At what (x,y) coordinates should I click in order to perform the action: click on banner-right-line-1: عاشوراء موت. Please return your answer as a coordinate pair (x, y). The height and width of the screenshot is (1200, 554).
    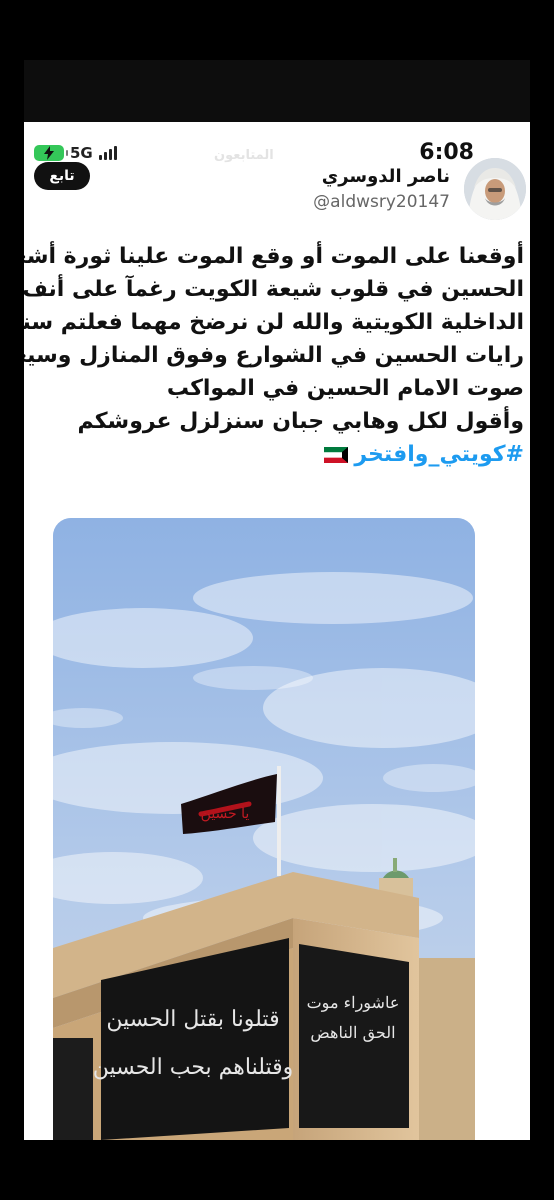
    Looking at the image, I should click on (353, 1002).